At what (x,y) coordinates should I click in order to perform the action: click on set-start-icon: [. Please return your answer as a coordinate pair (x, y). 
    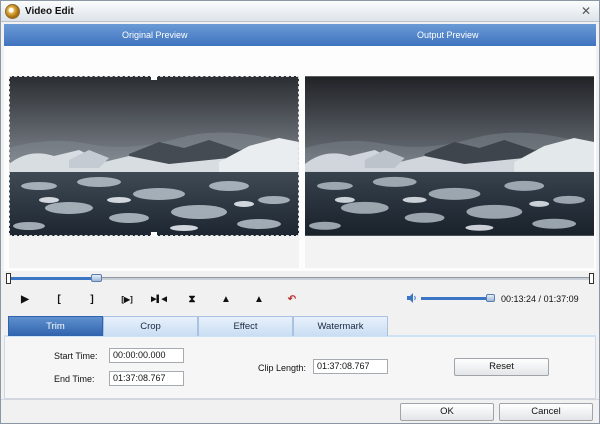
    Looking at the image, I should click on (59, 299).